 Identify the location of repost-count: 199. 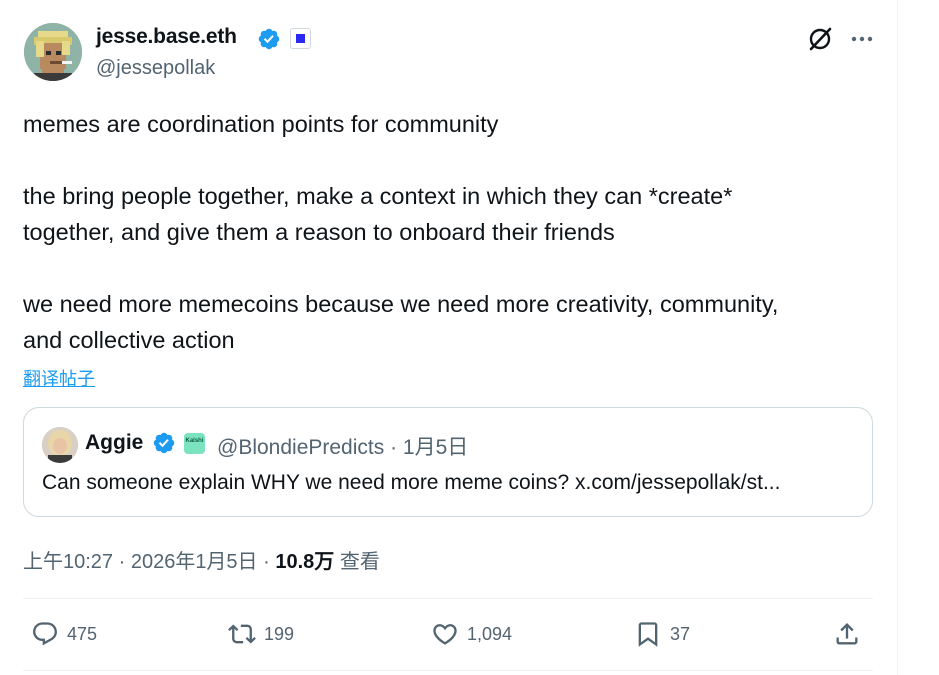
(279, 633).